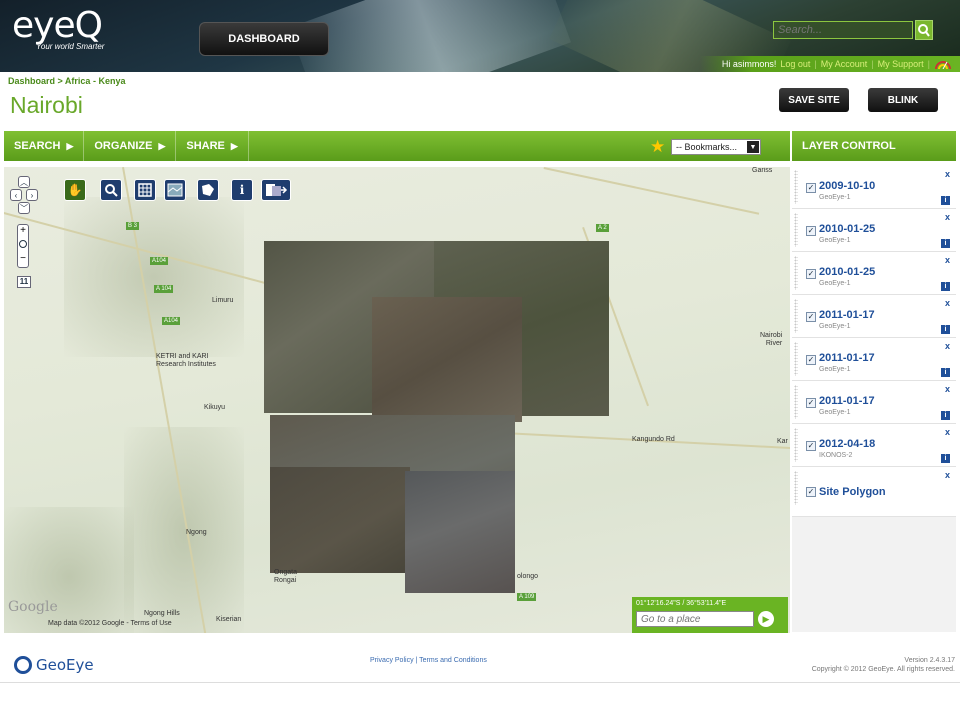  I want to click on blink-button: BLINK, so click(903, 100).